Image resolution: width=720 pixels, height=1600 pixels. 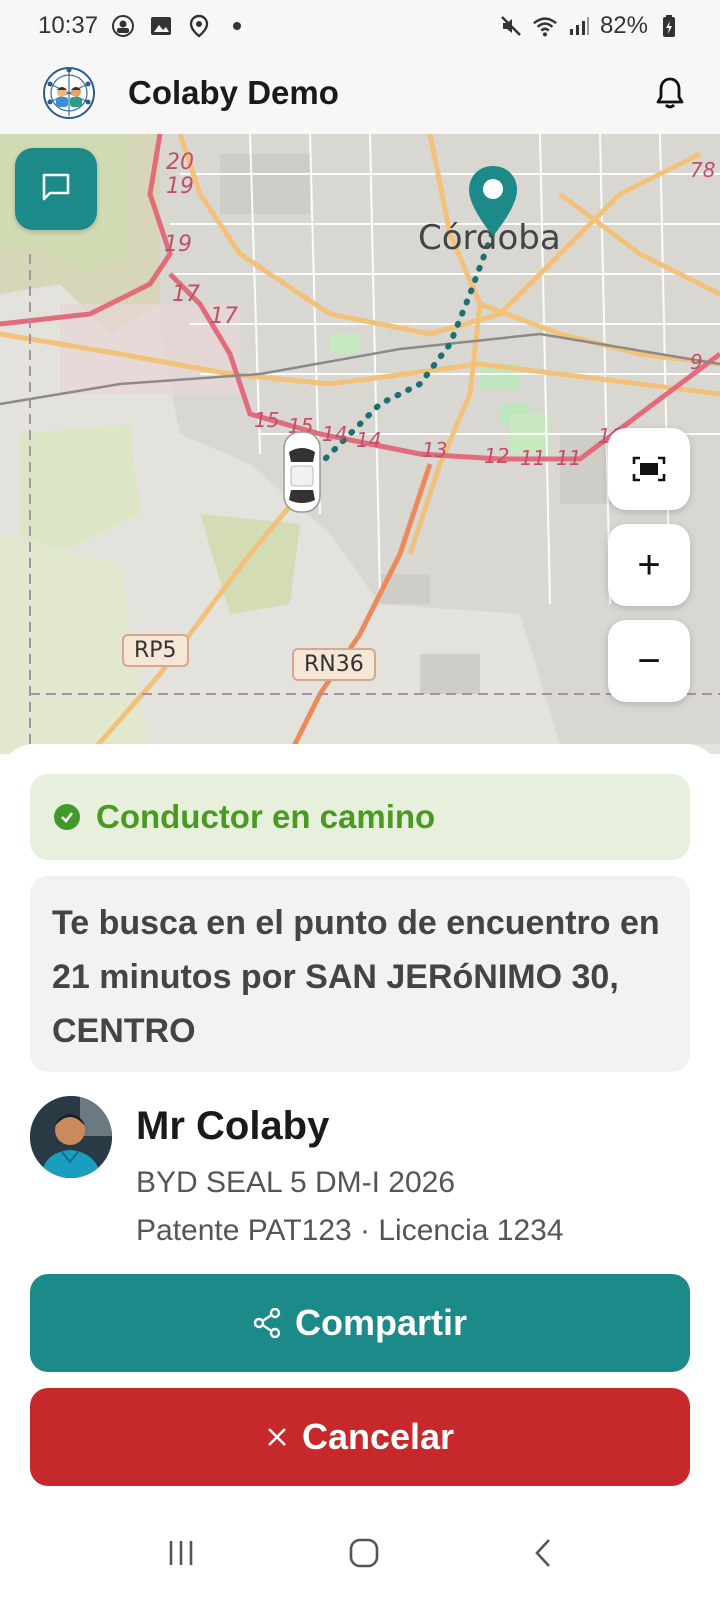 I want to click on driver-plate-license: Patente PAT123 · Licencia 1234, so click(x=350, y=1230).